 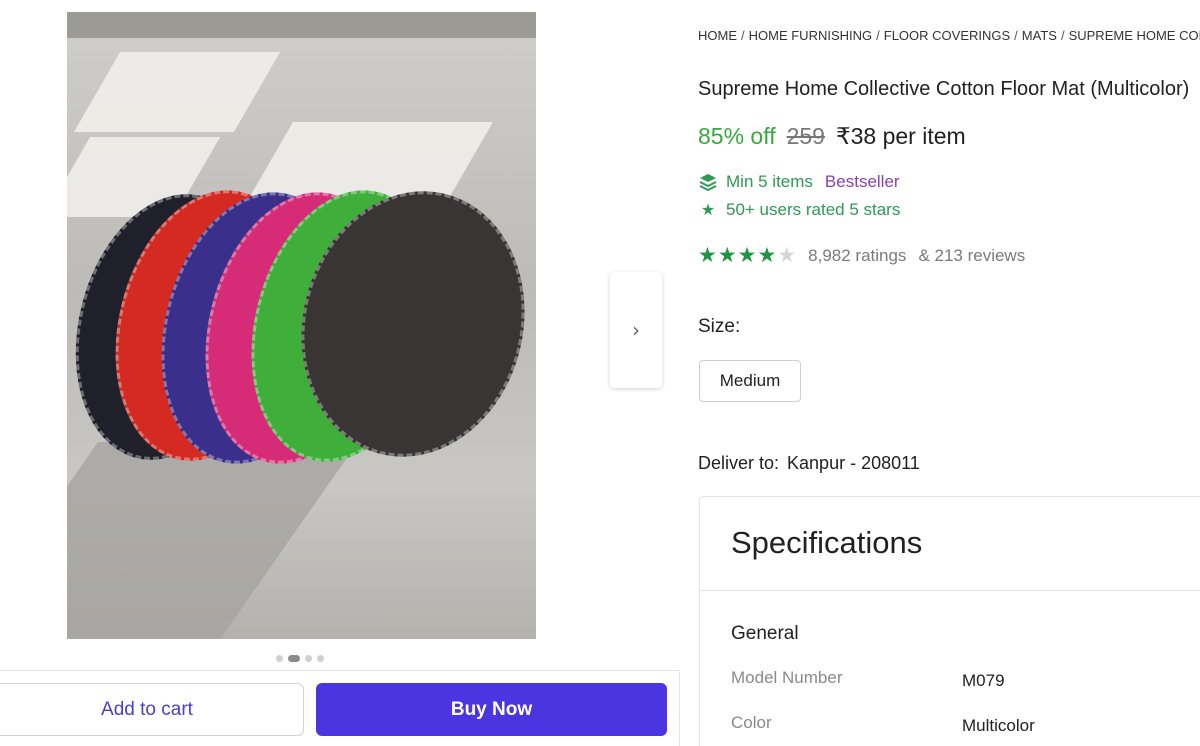 I want to click on action-bar: Add to cart Buy Now, so click(x=340, y=708).